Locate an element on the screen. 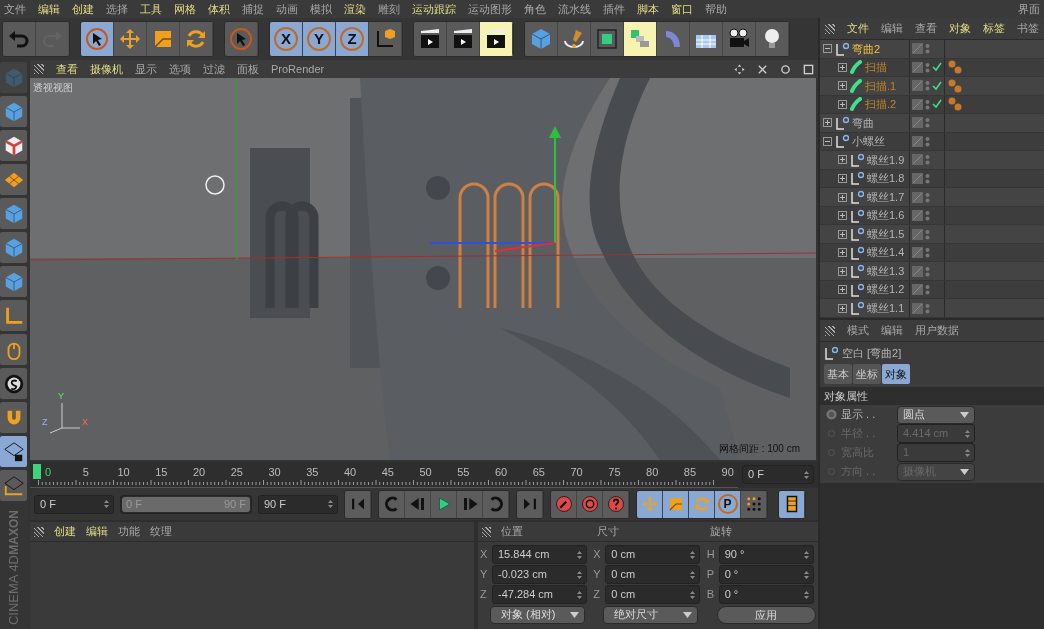 This screenshot has width=1044, height=629. coordinate-field: -0.023 cm is located at coordinates (539, 574).